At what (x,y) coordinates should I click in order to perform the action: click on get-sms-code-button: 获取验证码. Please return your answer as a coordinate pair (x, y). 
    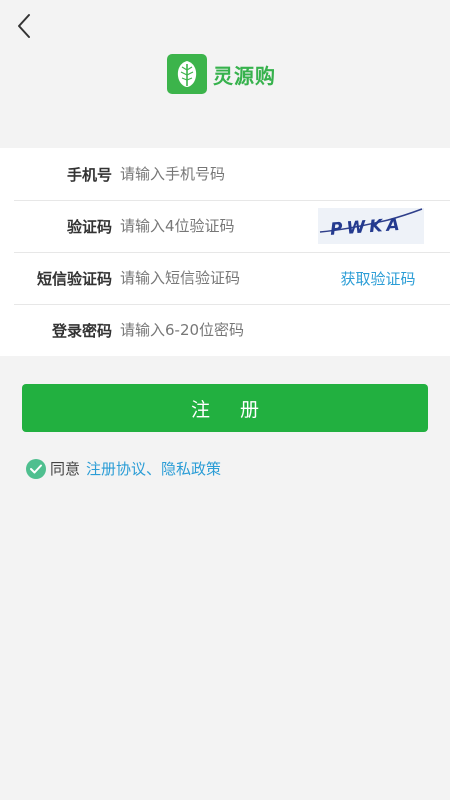
    Looking at the image, I should click on (378, 278).